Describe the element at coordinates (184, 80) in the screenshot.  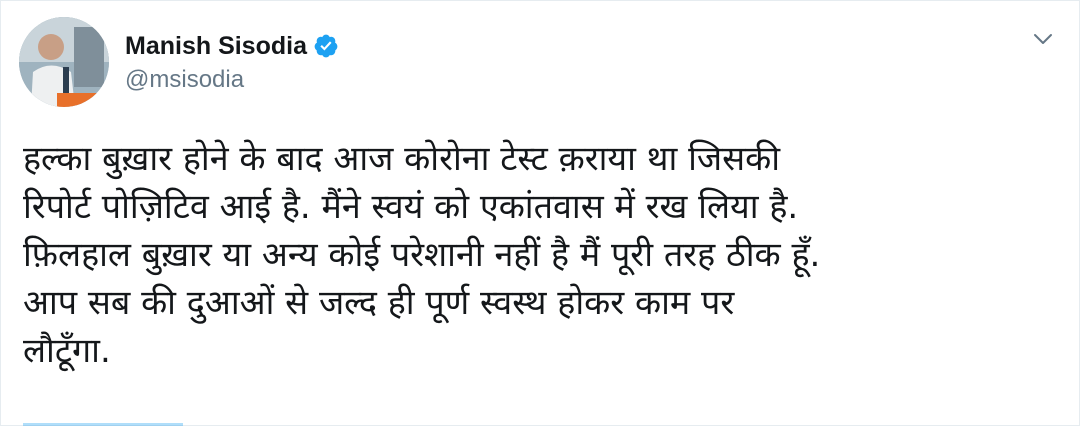
I see `author-handle: @msisodia` at that location.